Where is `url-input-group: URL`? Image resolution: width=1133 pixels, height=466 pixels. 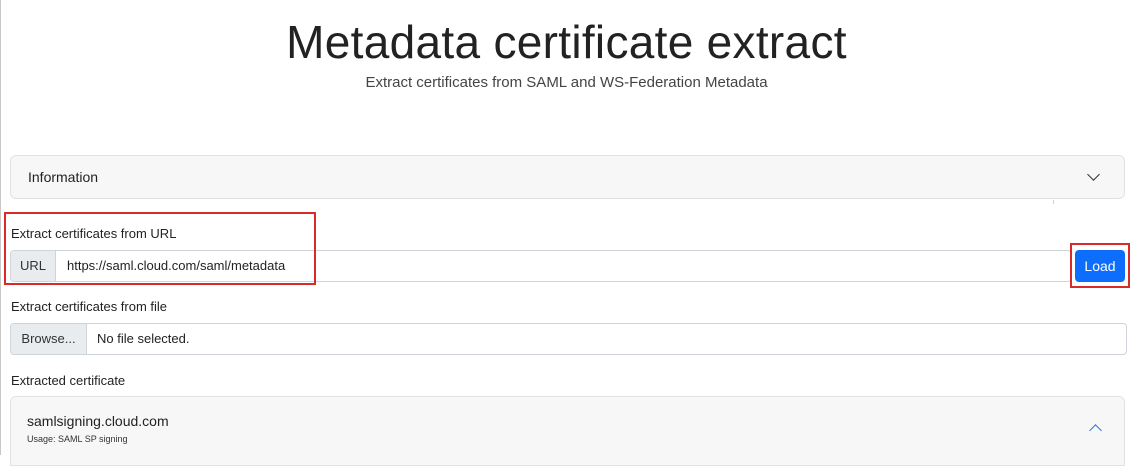 url-input-group: URL is located at coordinates (541, 266).